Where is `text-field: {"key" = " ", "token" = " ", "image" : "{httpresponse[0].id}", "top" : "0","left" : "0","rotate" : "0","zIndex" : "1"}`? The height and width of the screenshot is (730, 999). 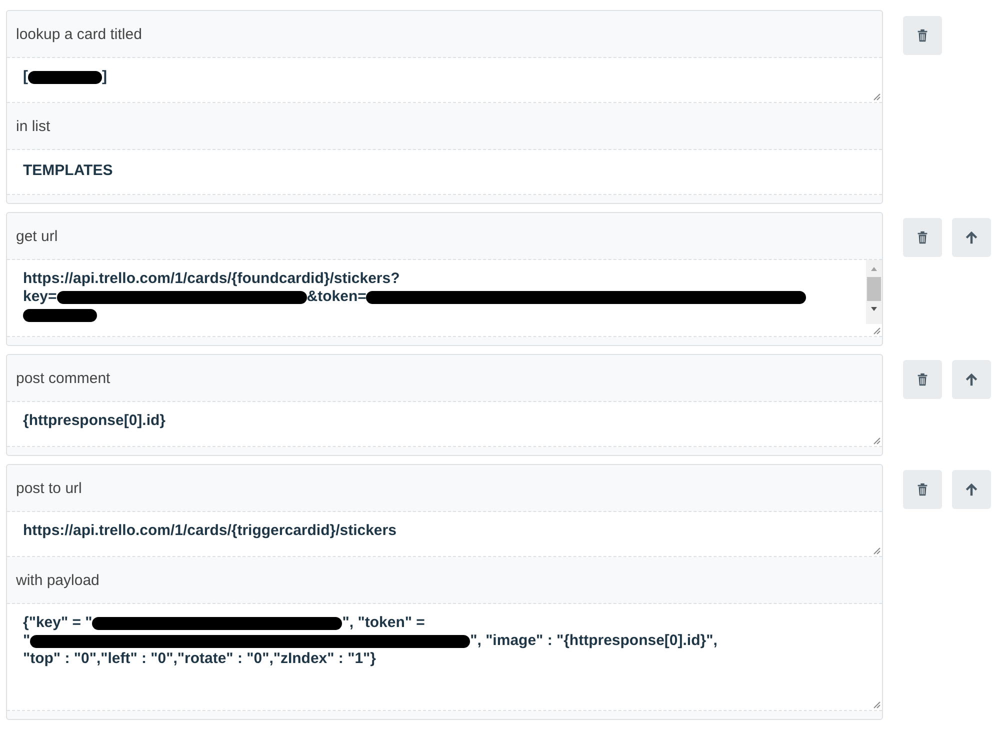 text-field: {"key" = " ", "token" = " ", "image" : "{httpresponse[0].id}", "top" : "0","left" : "0","rotate" : "0","zIndex" : "1"} is located at coordinates (444, 657).